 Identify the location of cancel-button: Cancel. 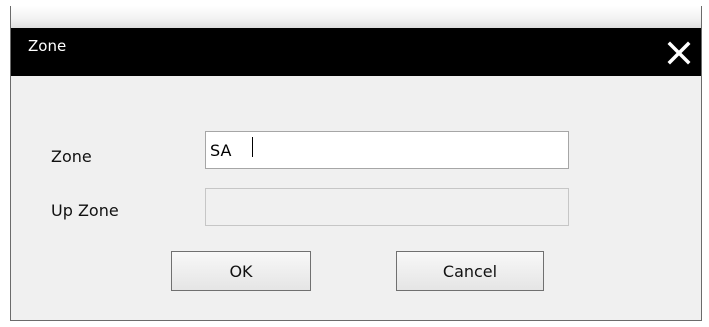
(470, 271).